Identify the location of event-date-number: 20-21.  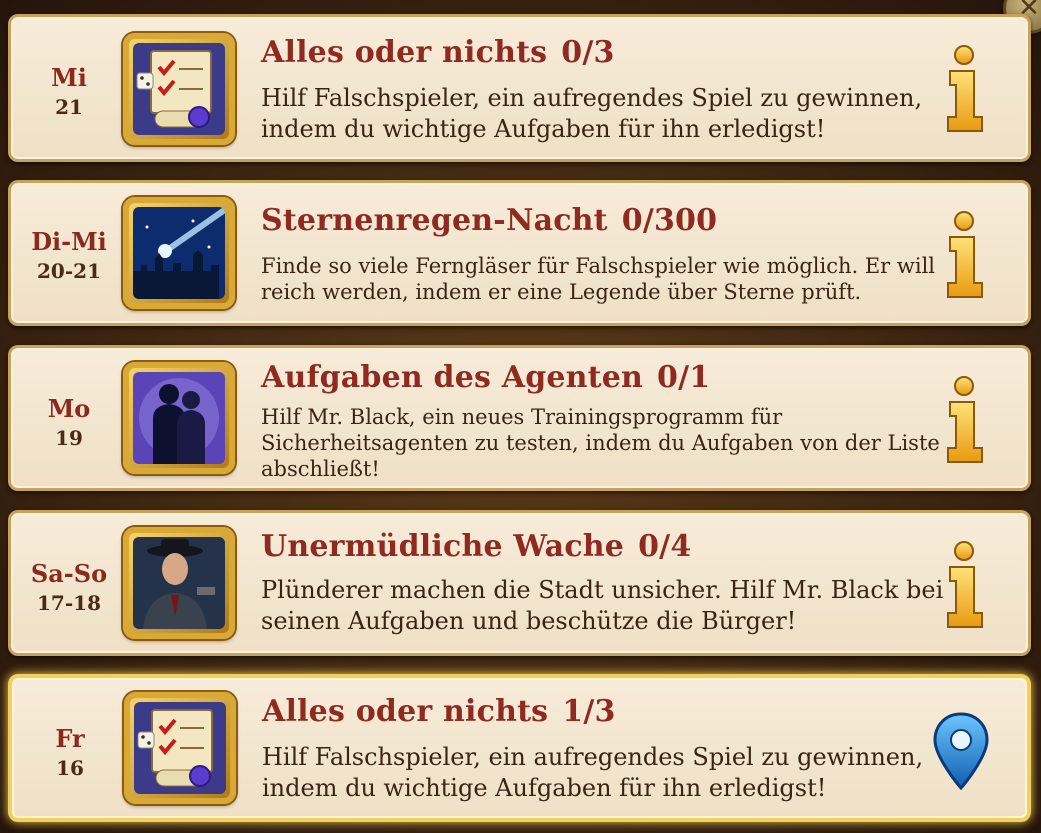
(69, 271).